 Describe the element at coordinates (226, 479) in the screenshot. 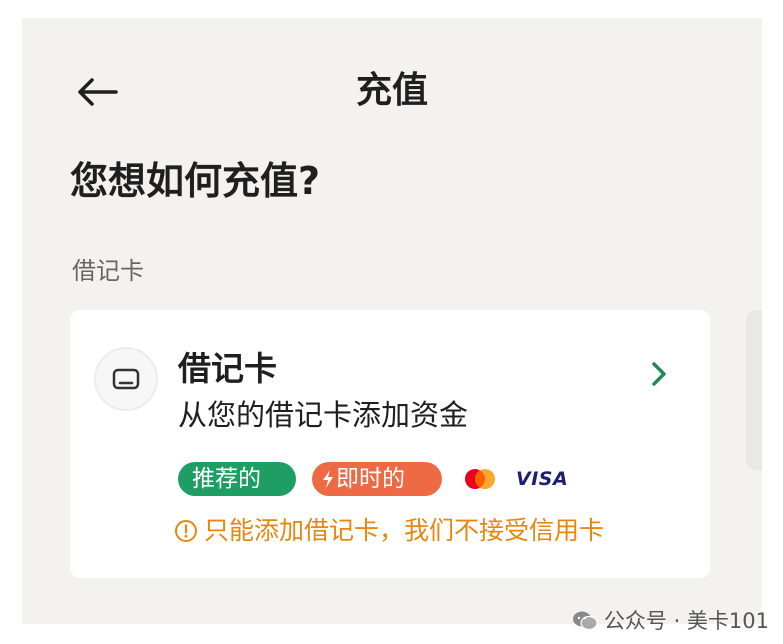

I see `recommended-badge-label: 推荐的` at that location.